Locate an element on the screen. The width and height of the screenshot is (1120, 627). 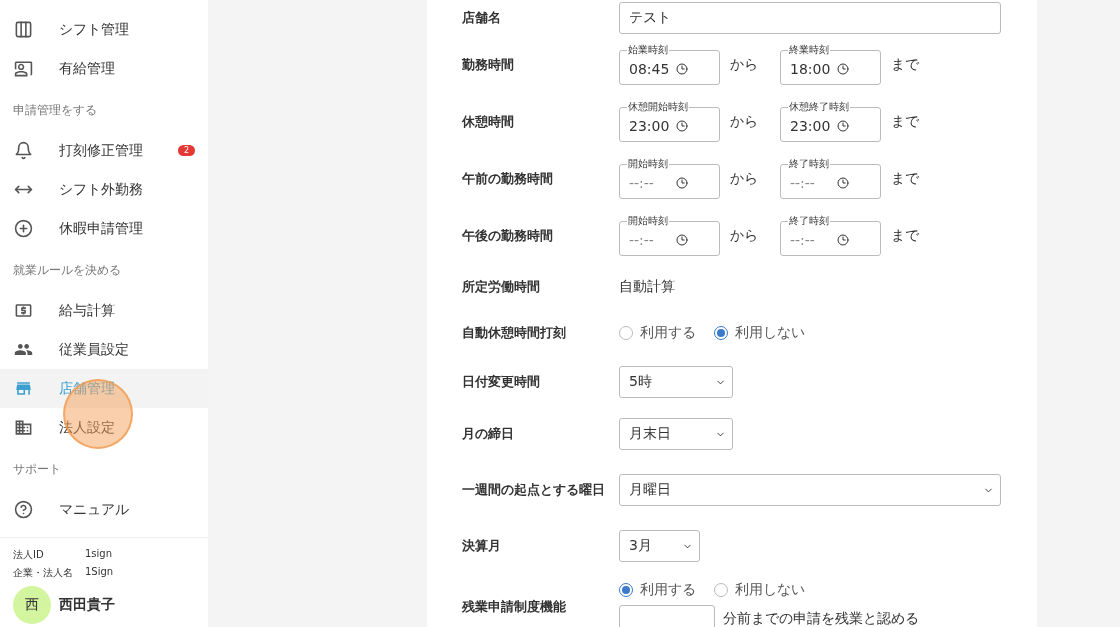
row-label: 午前の勤務時間 is located at coordinates (508, 178).